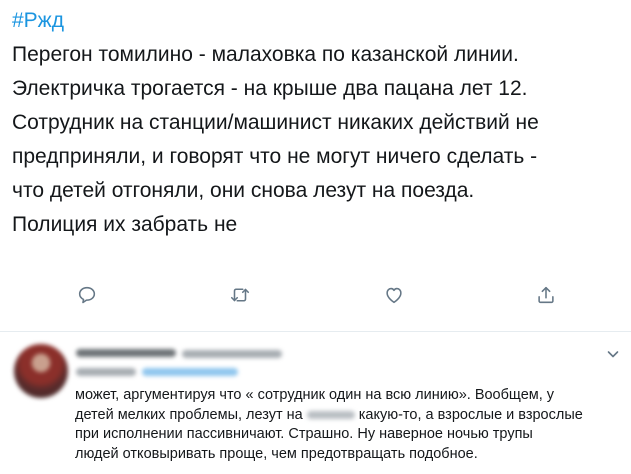  Describe the element at coordinates (88, 296) in the screenshot. I see `reply-icon` at that location.